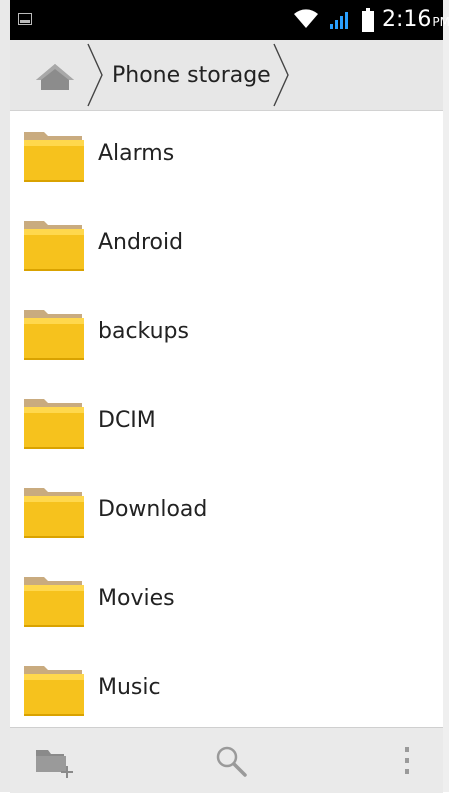 The image size is (449, 793). Describe the element at coordinates (440, 22) in the screenshot. I see `time-ampm: PM` at that location.